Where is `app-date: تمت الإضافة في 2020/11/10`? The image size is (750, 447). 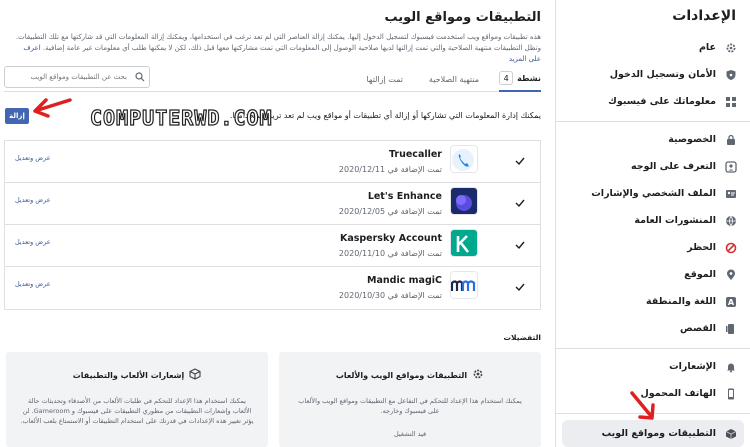
app-date: تمت الإضافة في 2020/11/10 is located at coordinates (390, 253).